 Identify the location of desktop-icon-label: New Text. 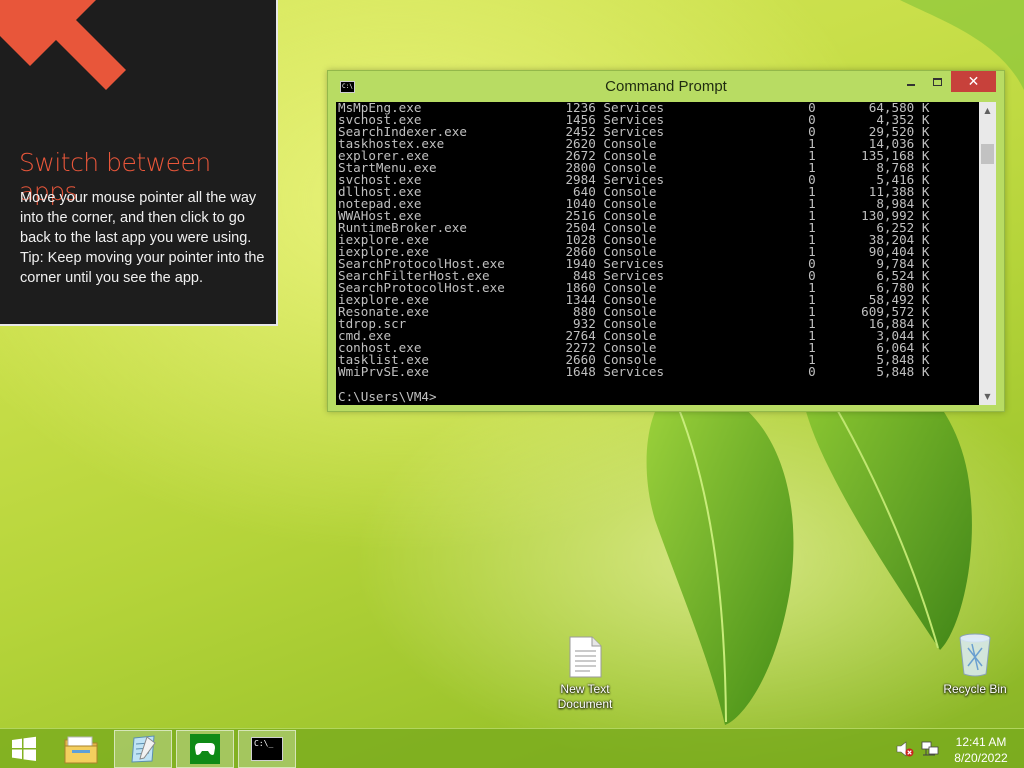
(585, 689).